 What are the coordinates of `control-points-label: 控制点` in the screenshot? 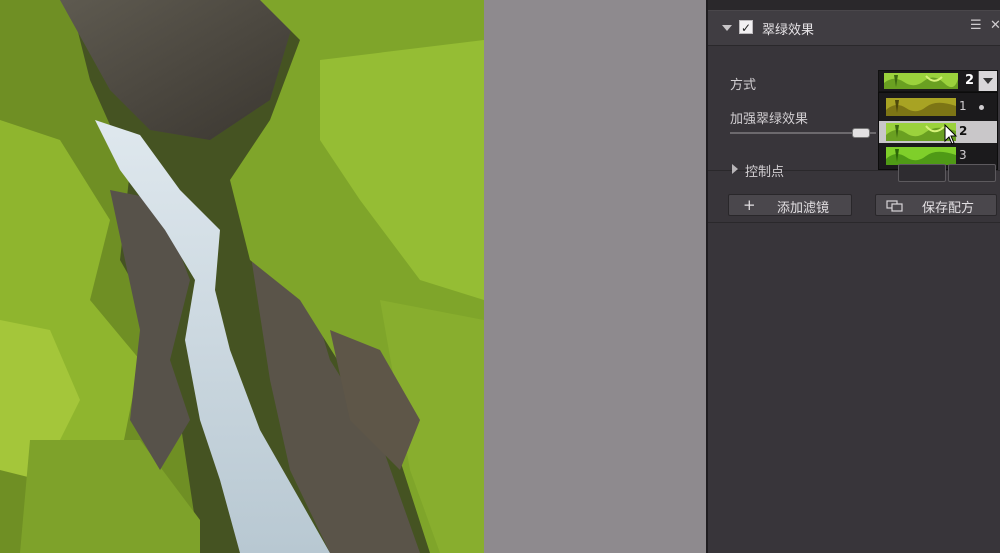 It's located at (764, 170).